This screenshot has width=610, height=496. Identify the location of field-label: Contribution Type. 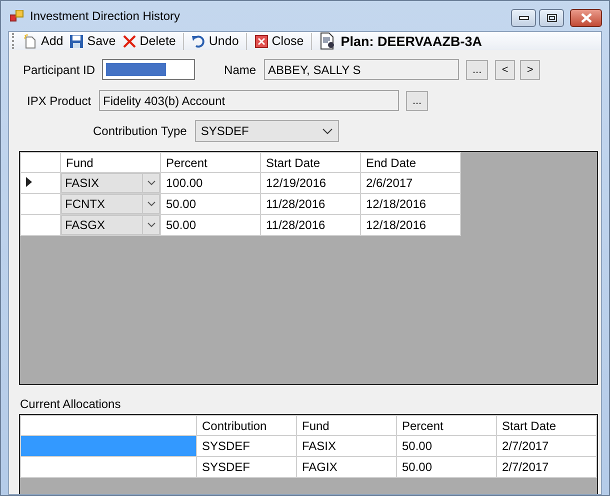
(140, 131).